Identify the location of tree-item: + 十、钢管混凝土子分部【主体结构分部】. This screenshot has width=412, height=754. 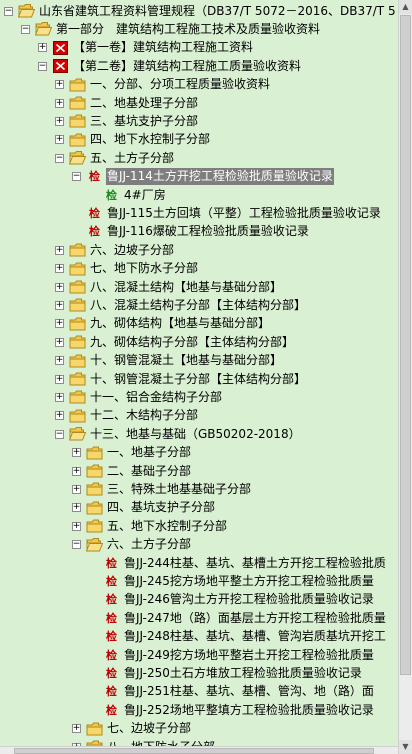
(181, 379).